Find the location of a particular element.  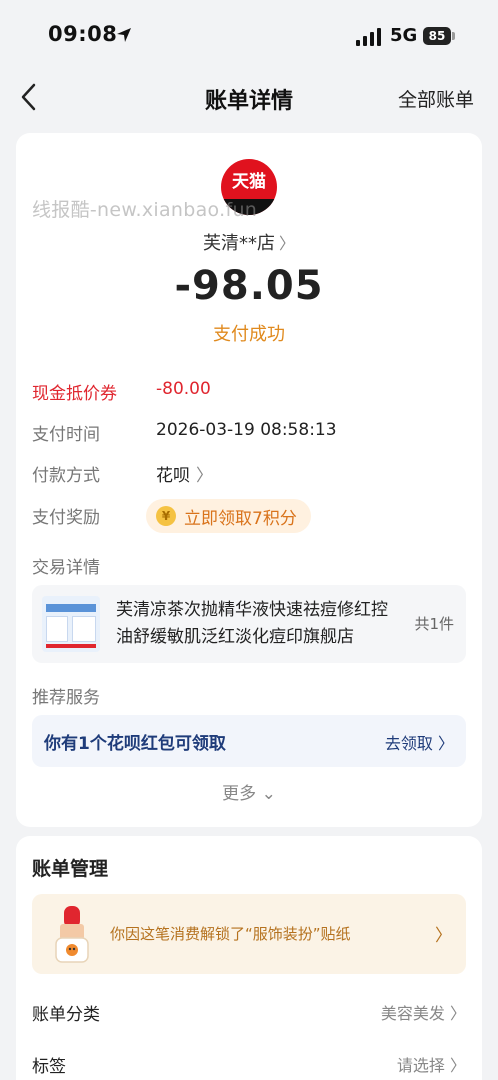

claim-points-button: ¥ 立即领取7积分 is located at coordinates (228, 516).